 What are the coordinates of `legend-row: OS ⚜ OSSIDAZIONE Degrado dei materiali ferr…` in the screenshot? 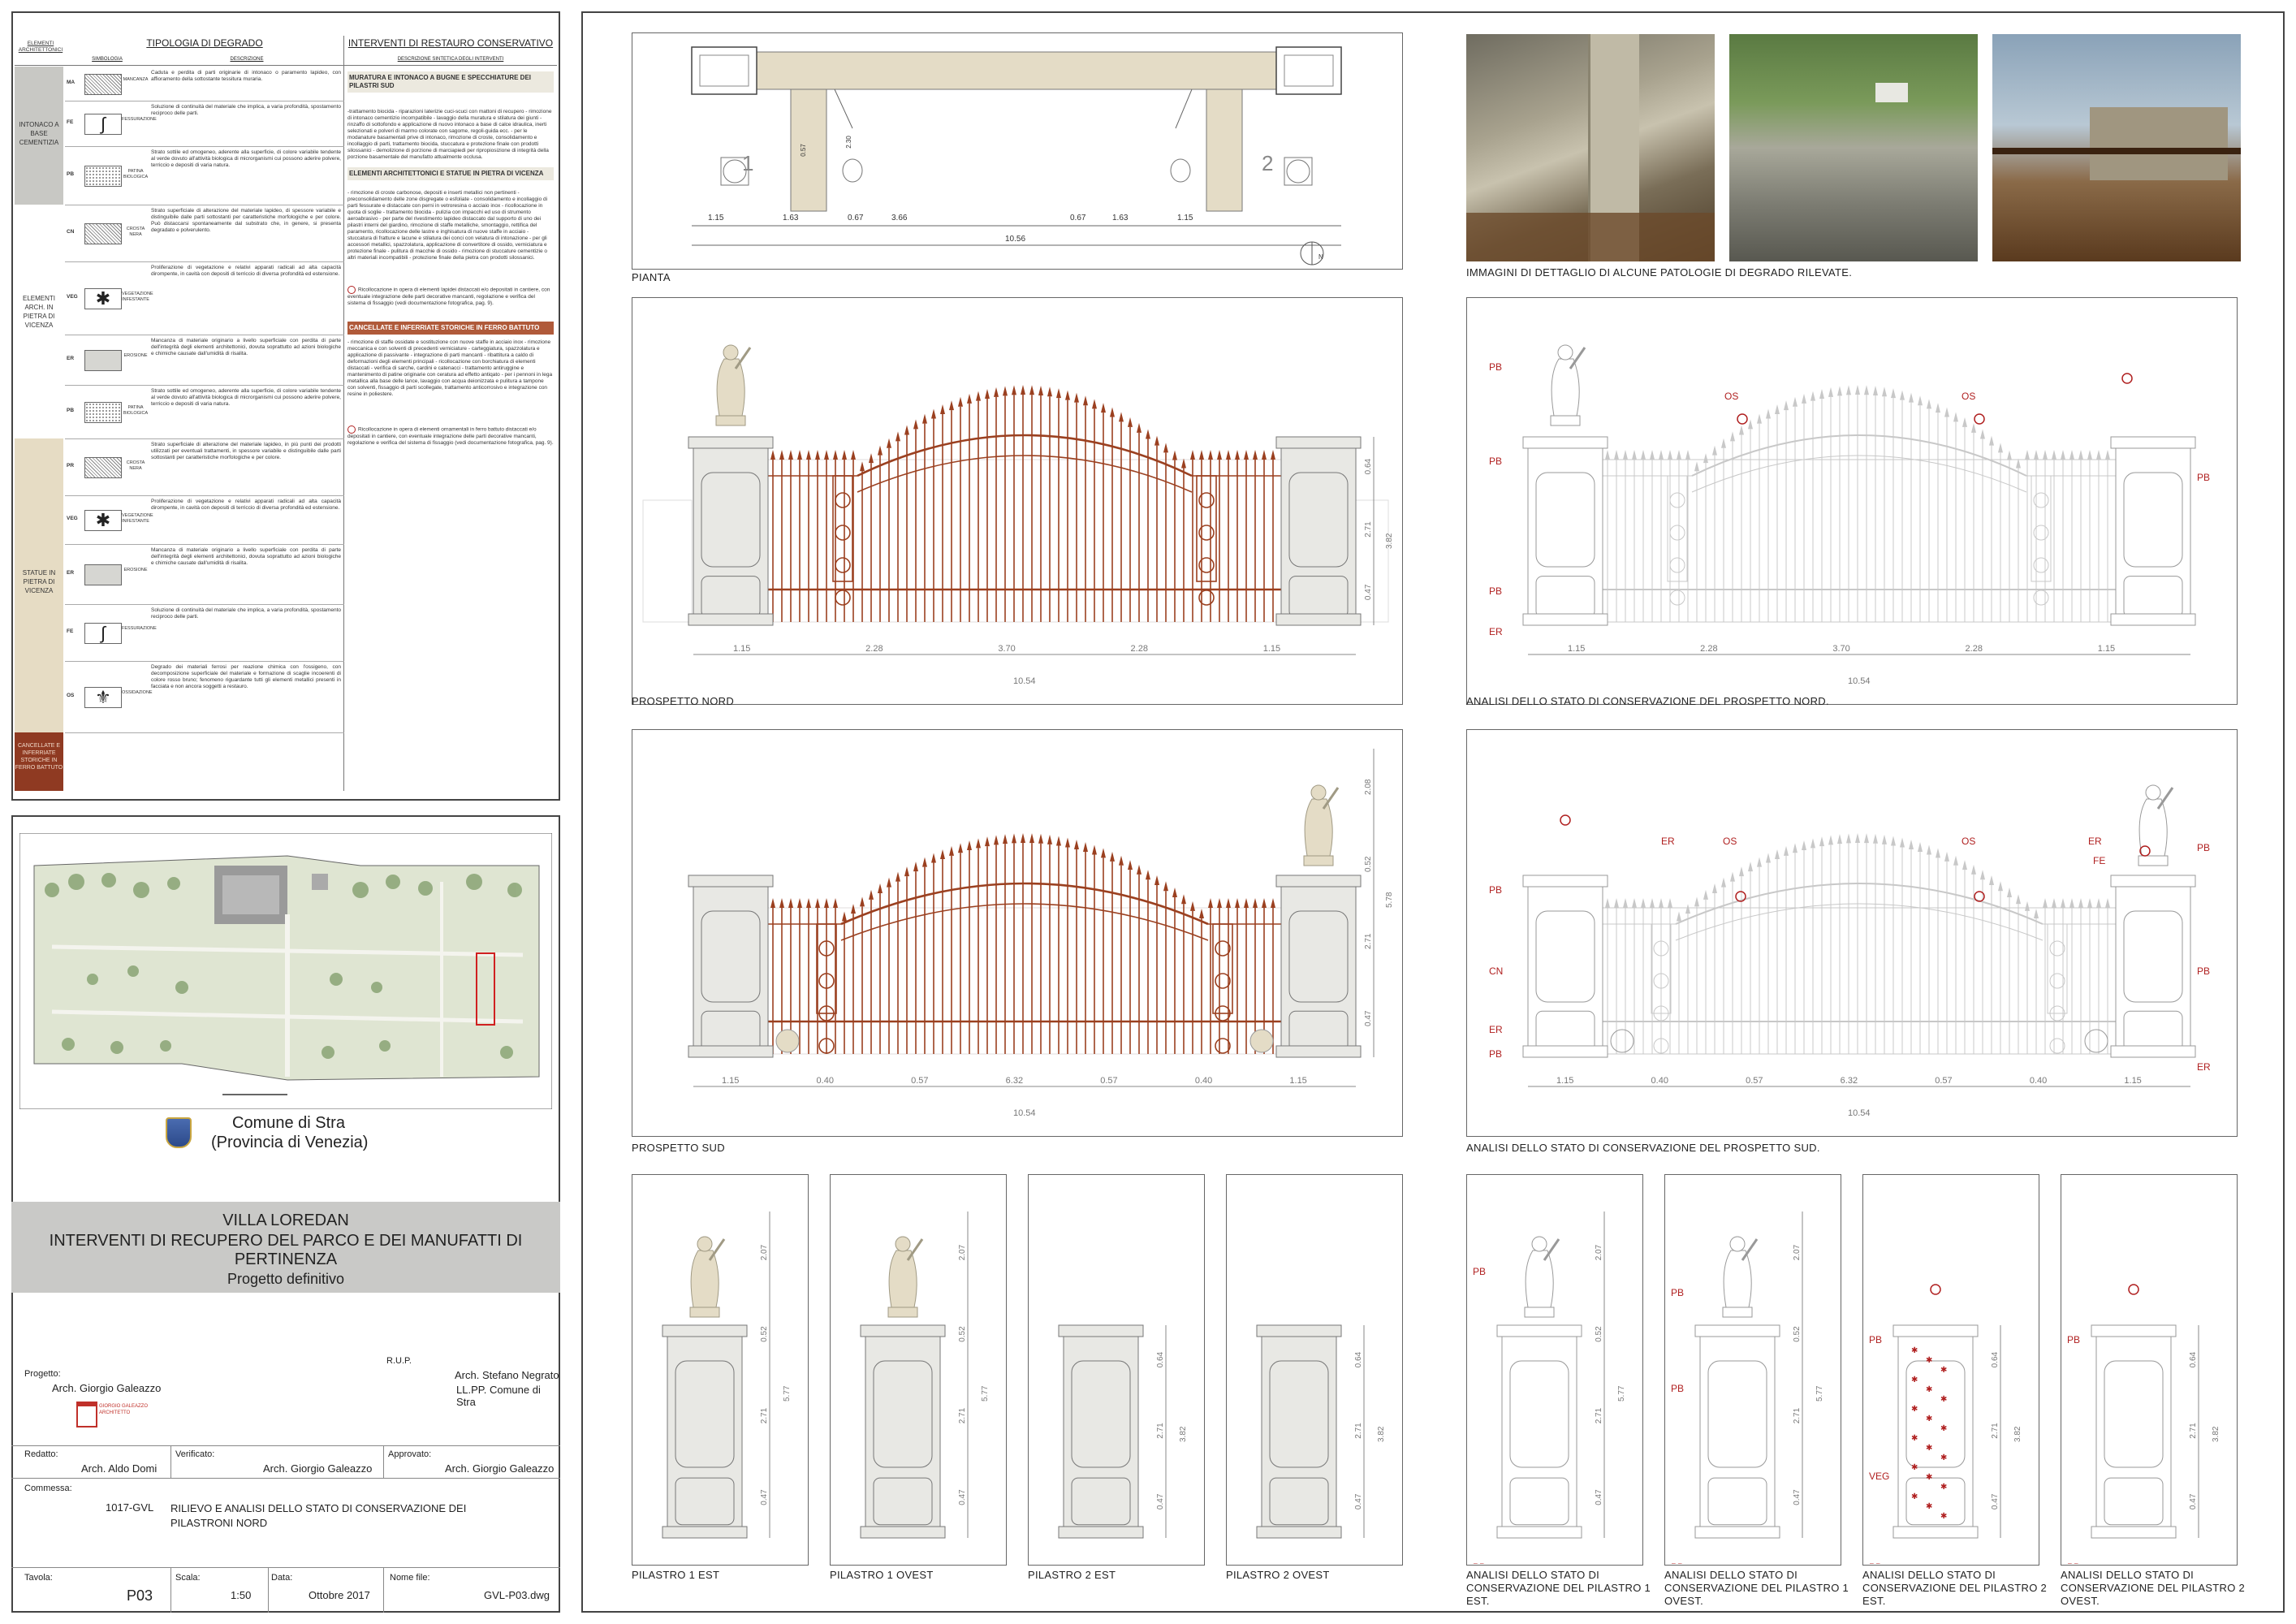 It's located at (204, 697).